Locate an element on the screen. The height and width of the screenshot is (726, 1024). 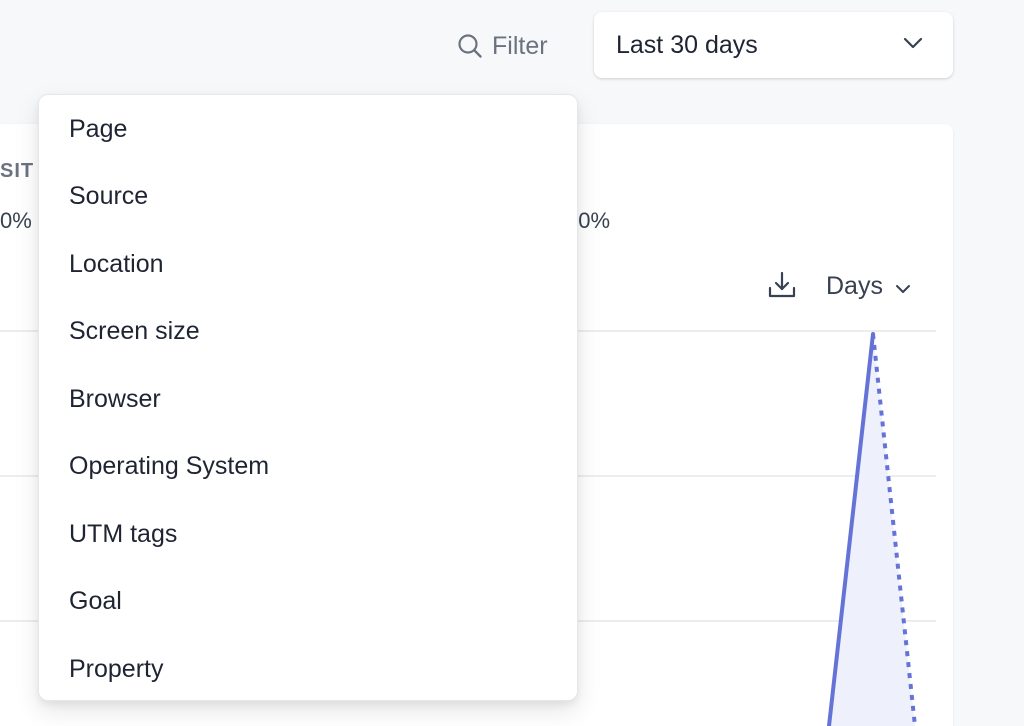
filter-option-location: Location is located at coordinates (309, 264).